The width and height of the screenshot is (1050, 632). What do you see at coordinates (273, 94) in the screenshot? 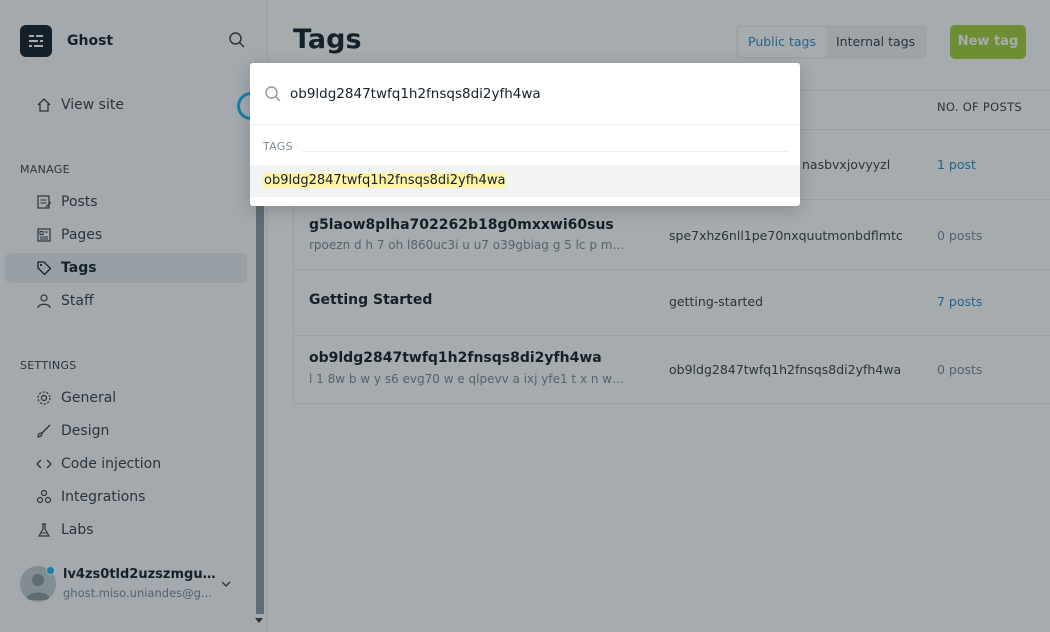
I see `search-icon` at bounding box center [273, 94].